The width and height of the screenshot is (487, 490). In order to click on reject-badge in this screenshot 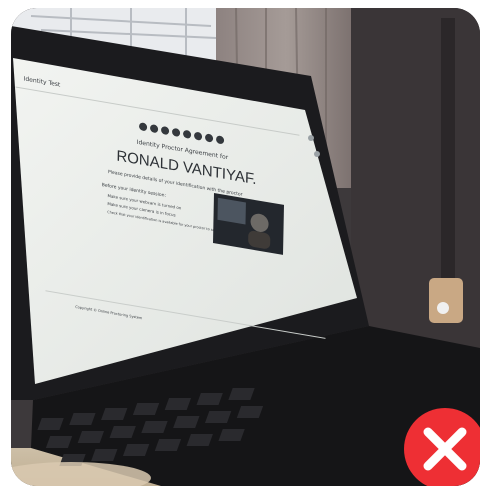, I will do `click(442, 447)`.